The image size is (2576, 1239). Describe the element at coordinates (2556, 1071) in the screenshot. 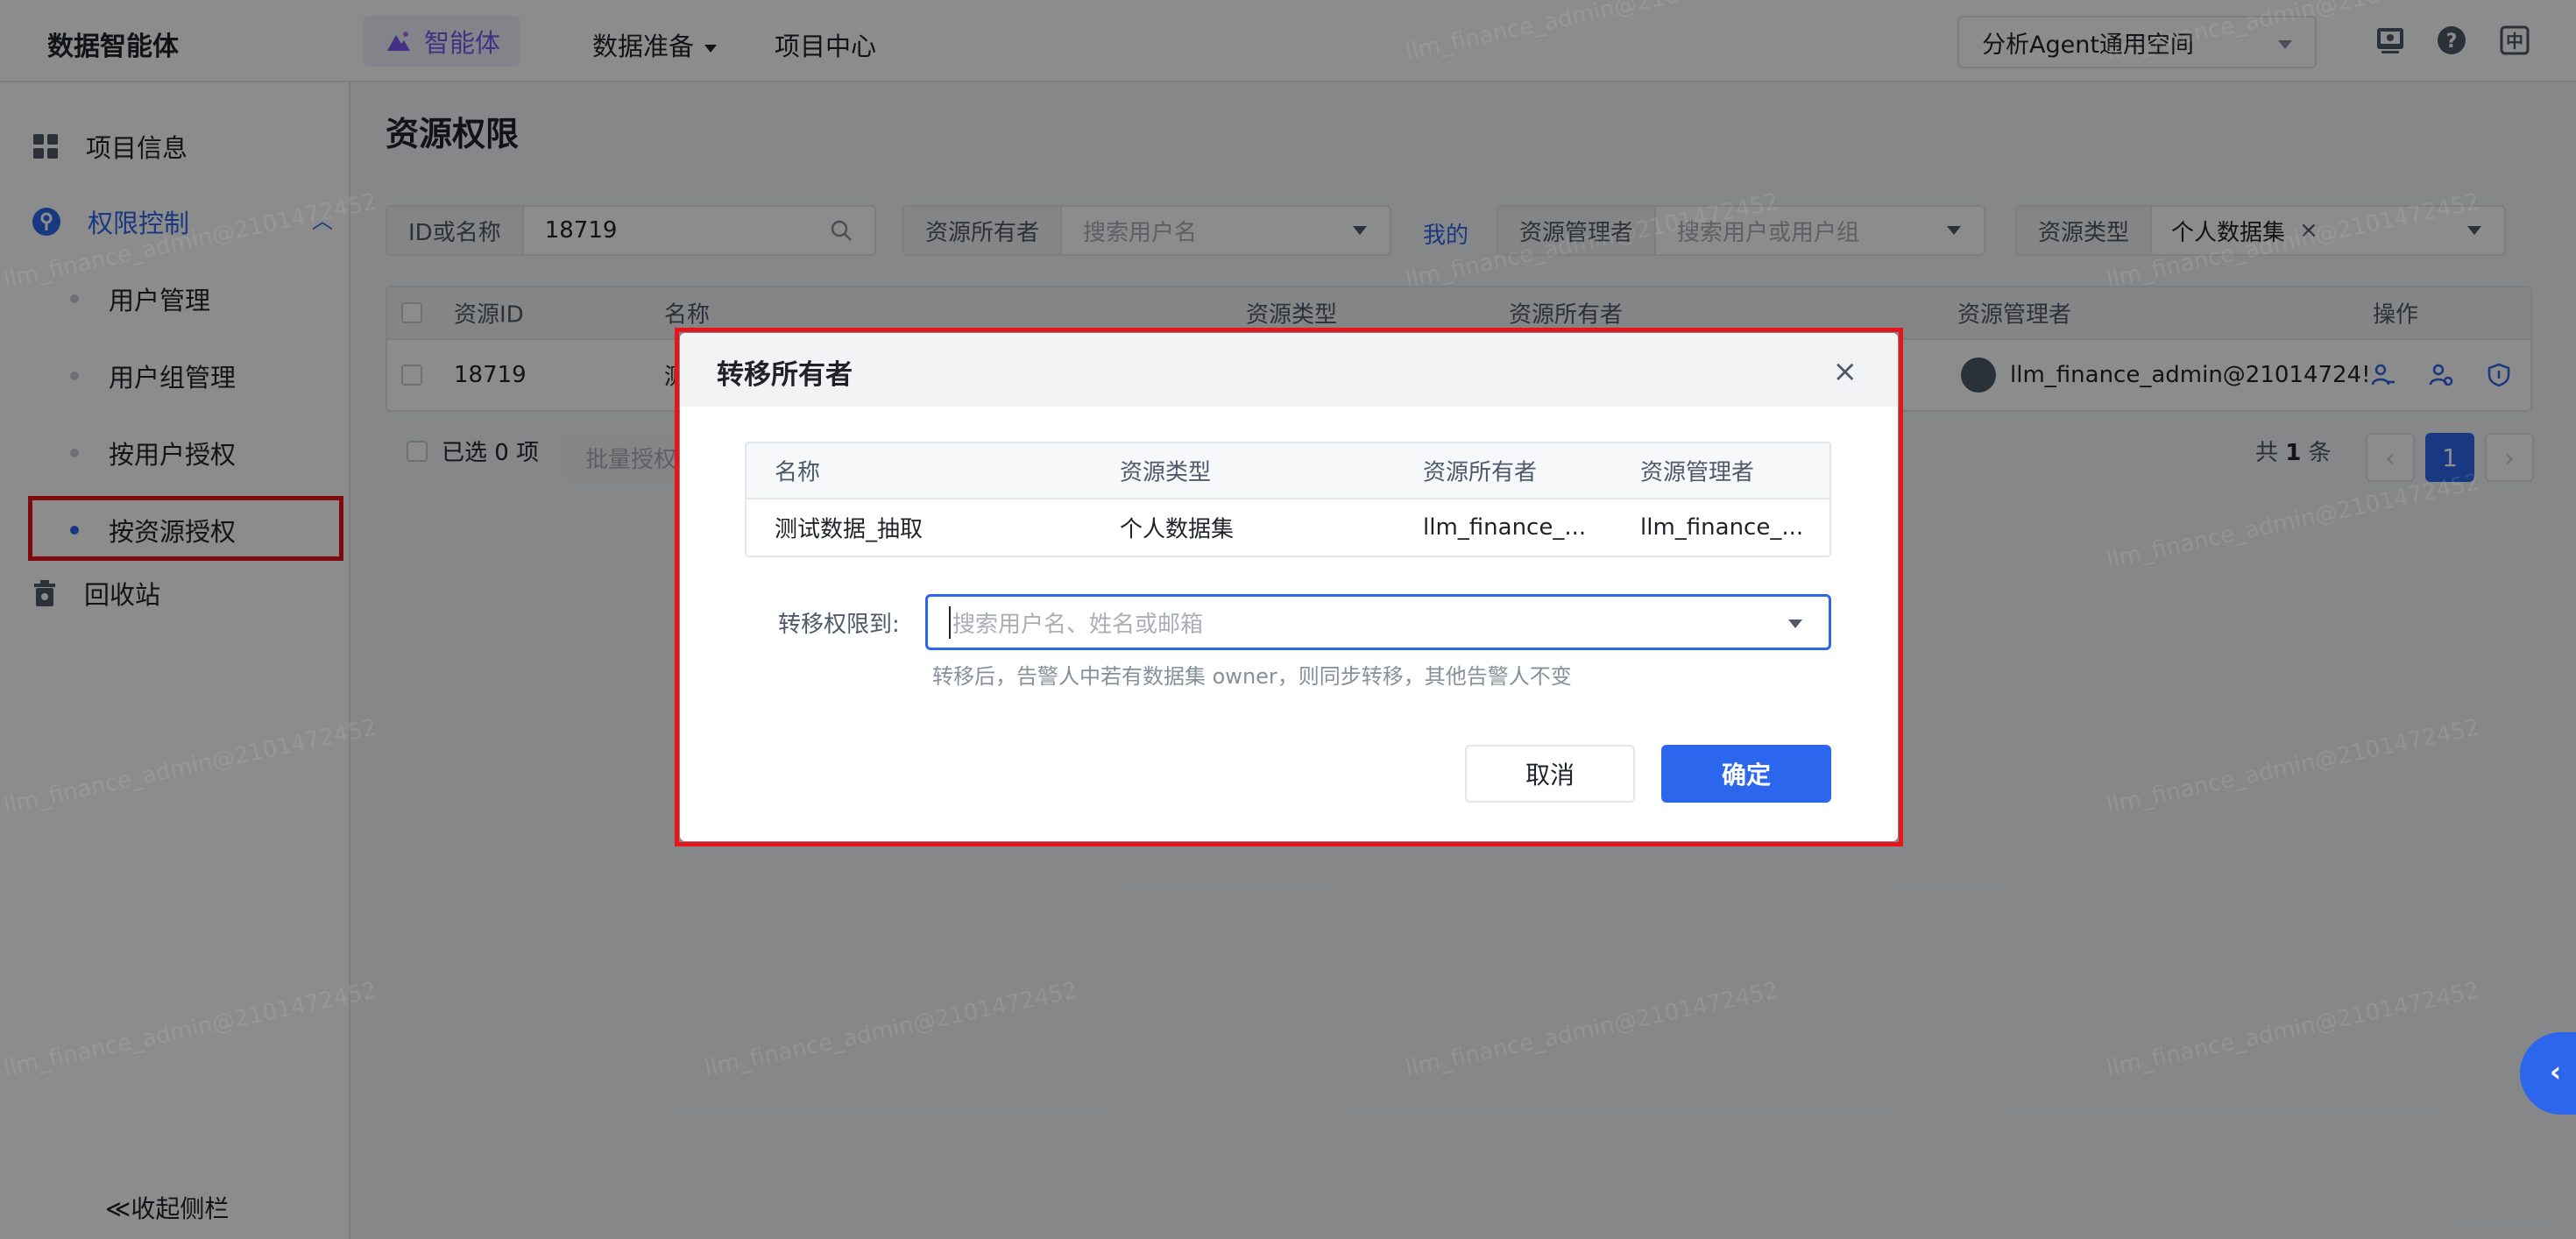

I see `chevron-left-icon: ‹` at that location.